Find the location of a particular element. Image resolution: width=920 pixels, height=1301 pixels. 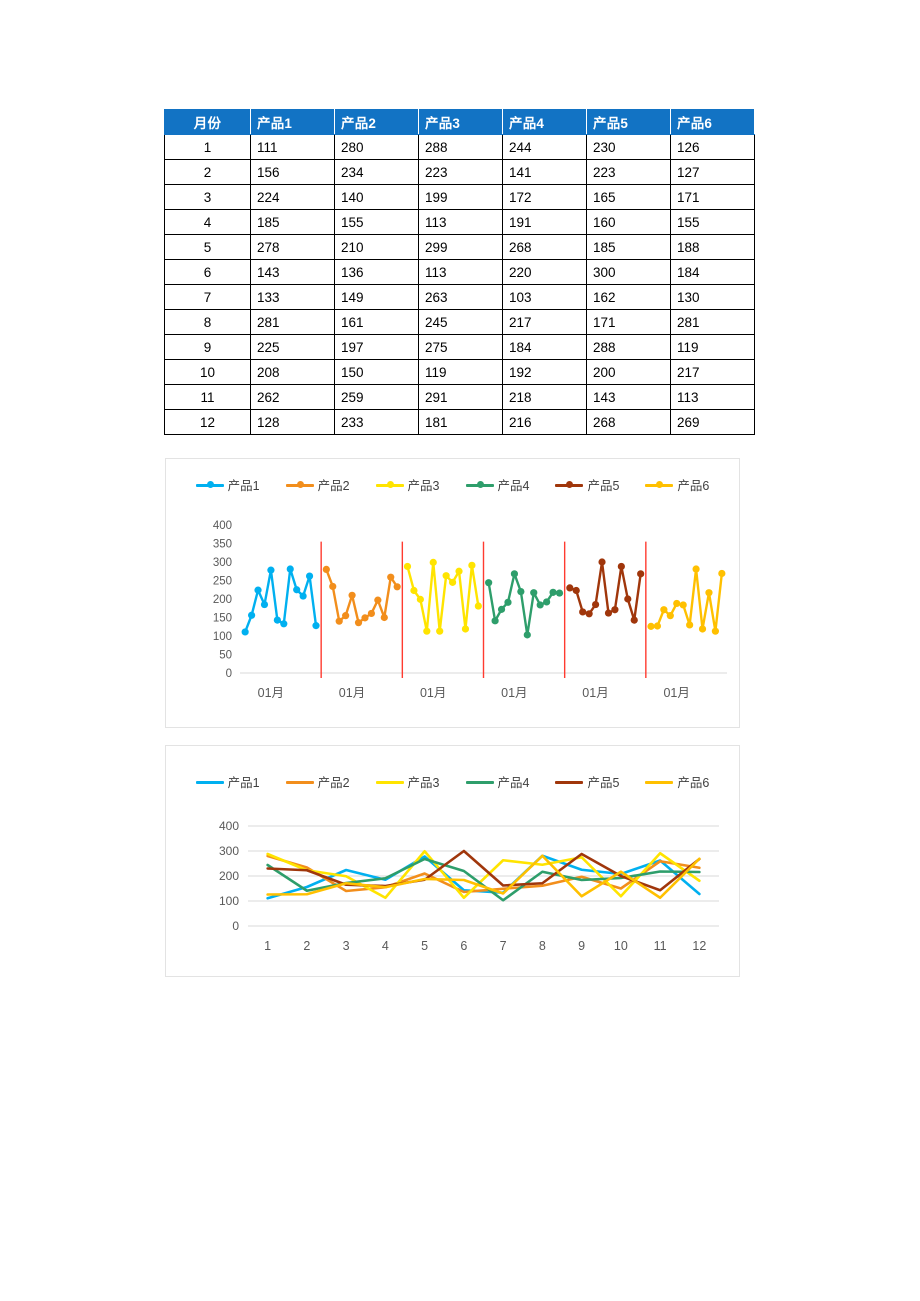

cell-product-5: 165 is located at coordinates (628, 197).